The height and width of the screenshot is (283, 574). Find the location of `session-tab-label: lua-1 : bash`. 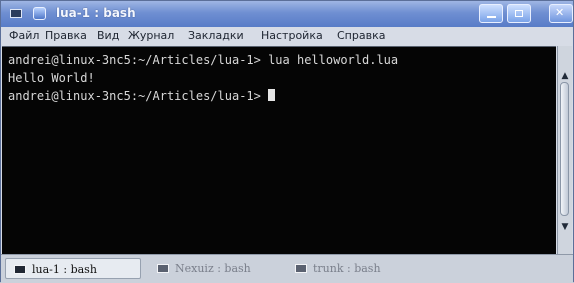

session-tab-label: lua-1 : bash is located at coordinates (64, 269).